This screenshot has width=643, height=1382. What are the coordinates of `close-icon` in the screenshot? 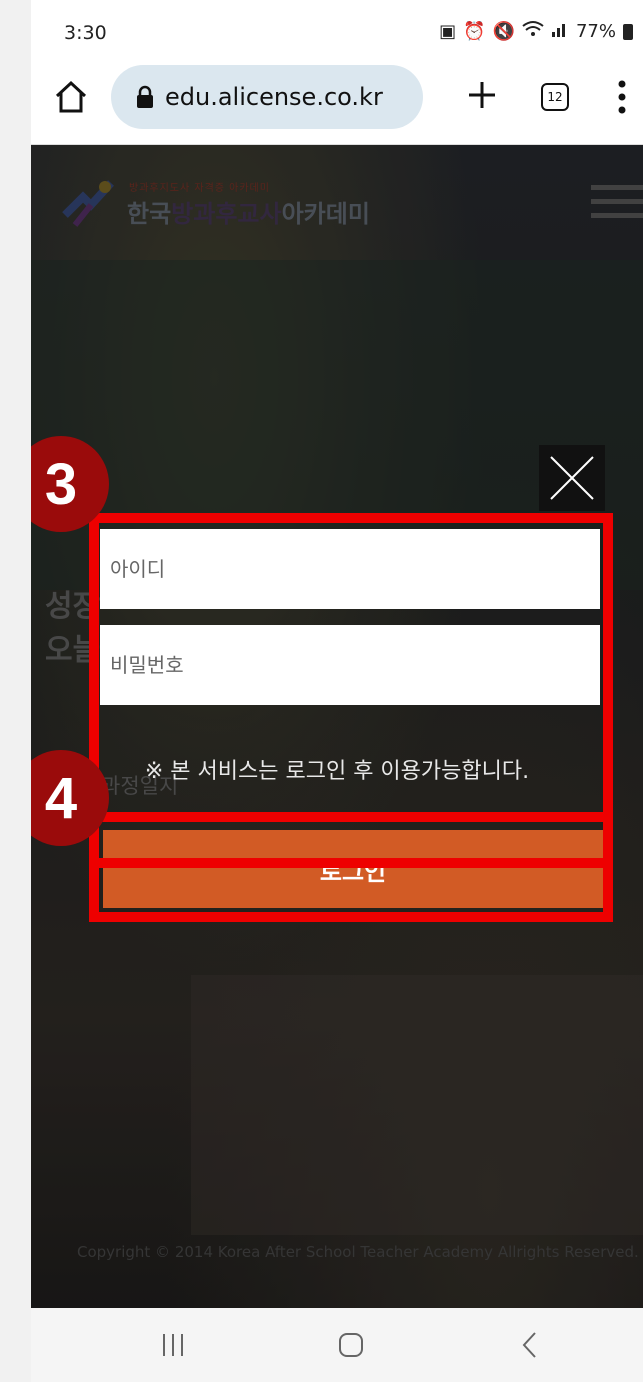 It's located at (572, 478).